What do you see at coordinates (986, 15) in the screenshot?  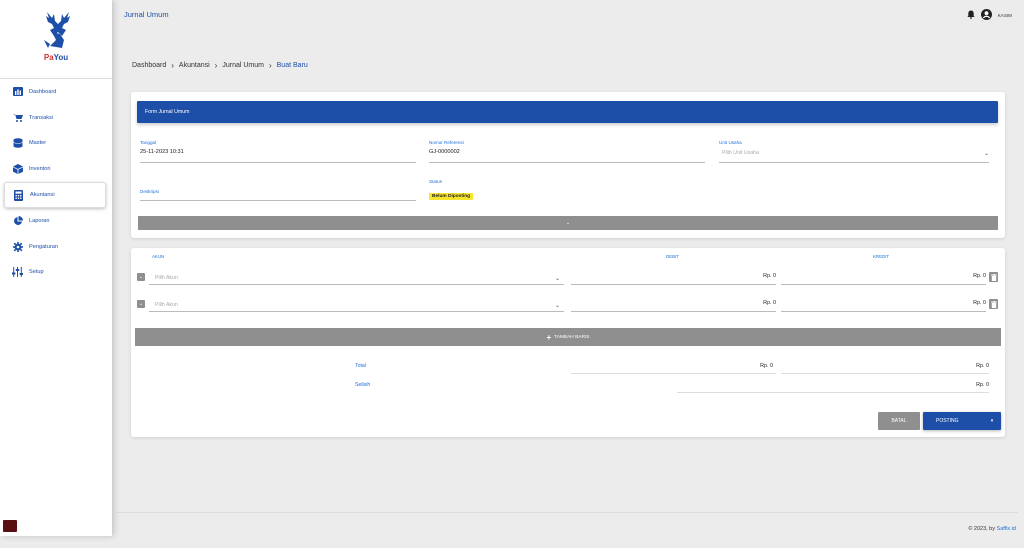 I see `user-avatar-icon` at bounding box center [986, 15].